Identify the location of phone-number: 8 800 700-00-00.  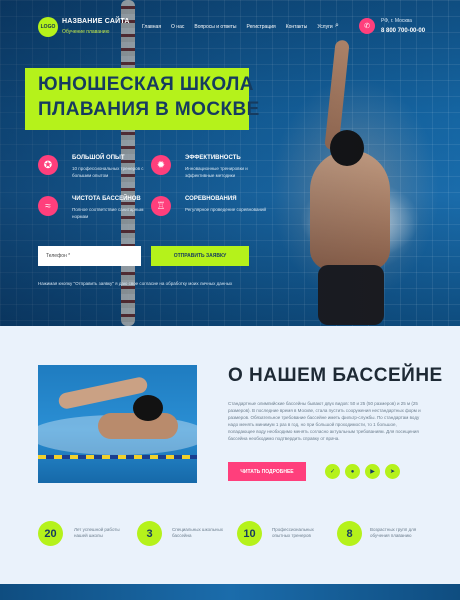
(403, 31).